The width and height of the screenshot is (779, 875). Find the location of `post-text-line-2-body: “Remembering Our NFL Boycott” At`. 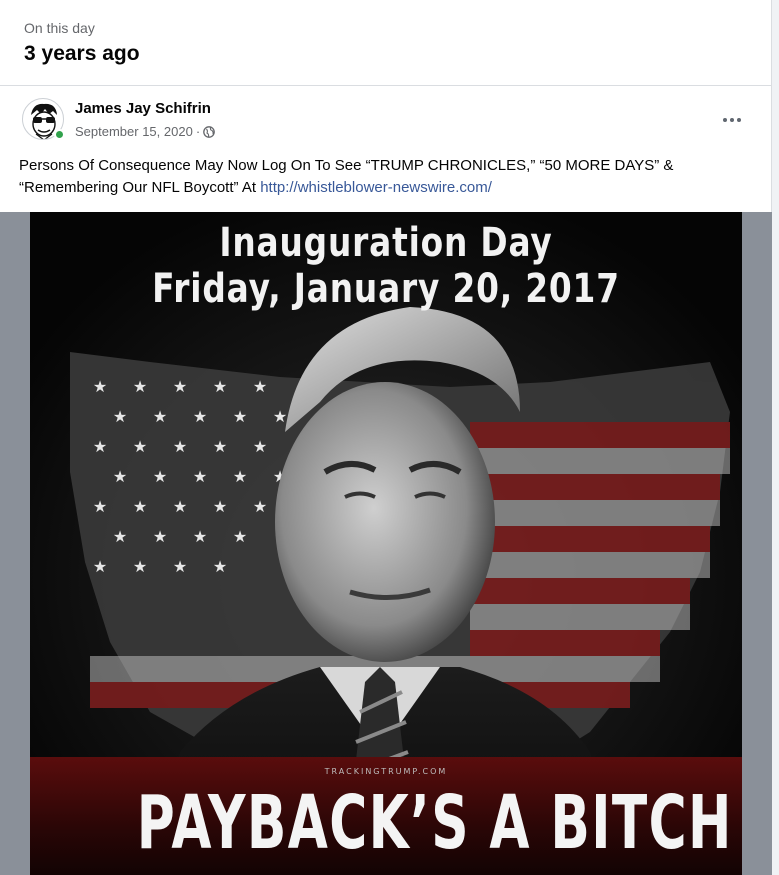

post-text-line-2-body: “Remembering Our NFL Boycott” At is located at coordinates (140, 187).